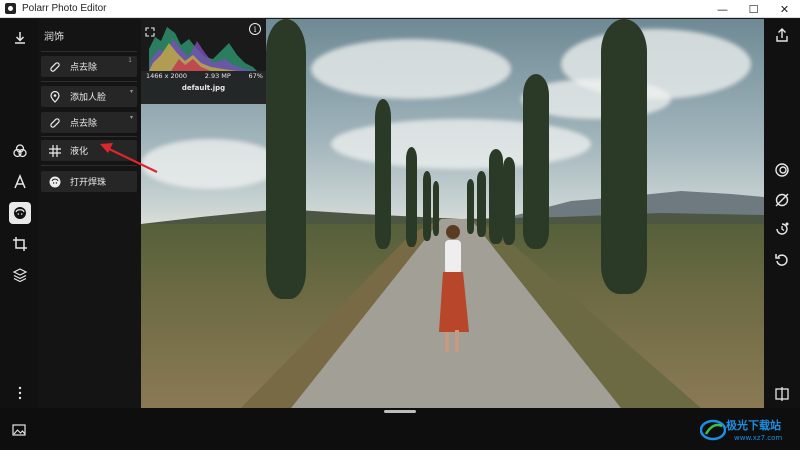  Describe the element at coordinates (129, 158) in the screenshot. I see `annotation-arrow` at that location.